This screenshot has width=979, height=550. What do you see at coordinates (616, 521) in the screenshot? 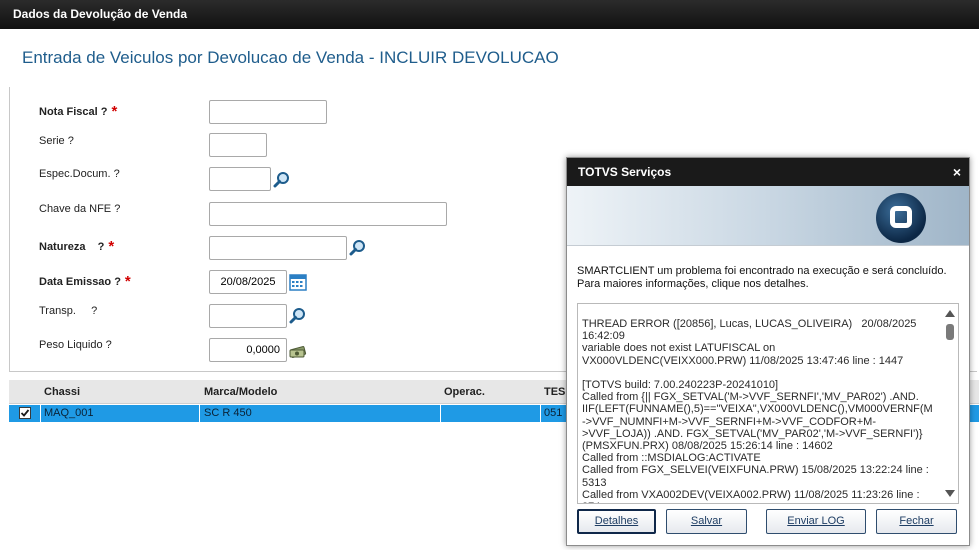
I see `details-button: Detalhes` at bounding box center [616, 521].